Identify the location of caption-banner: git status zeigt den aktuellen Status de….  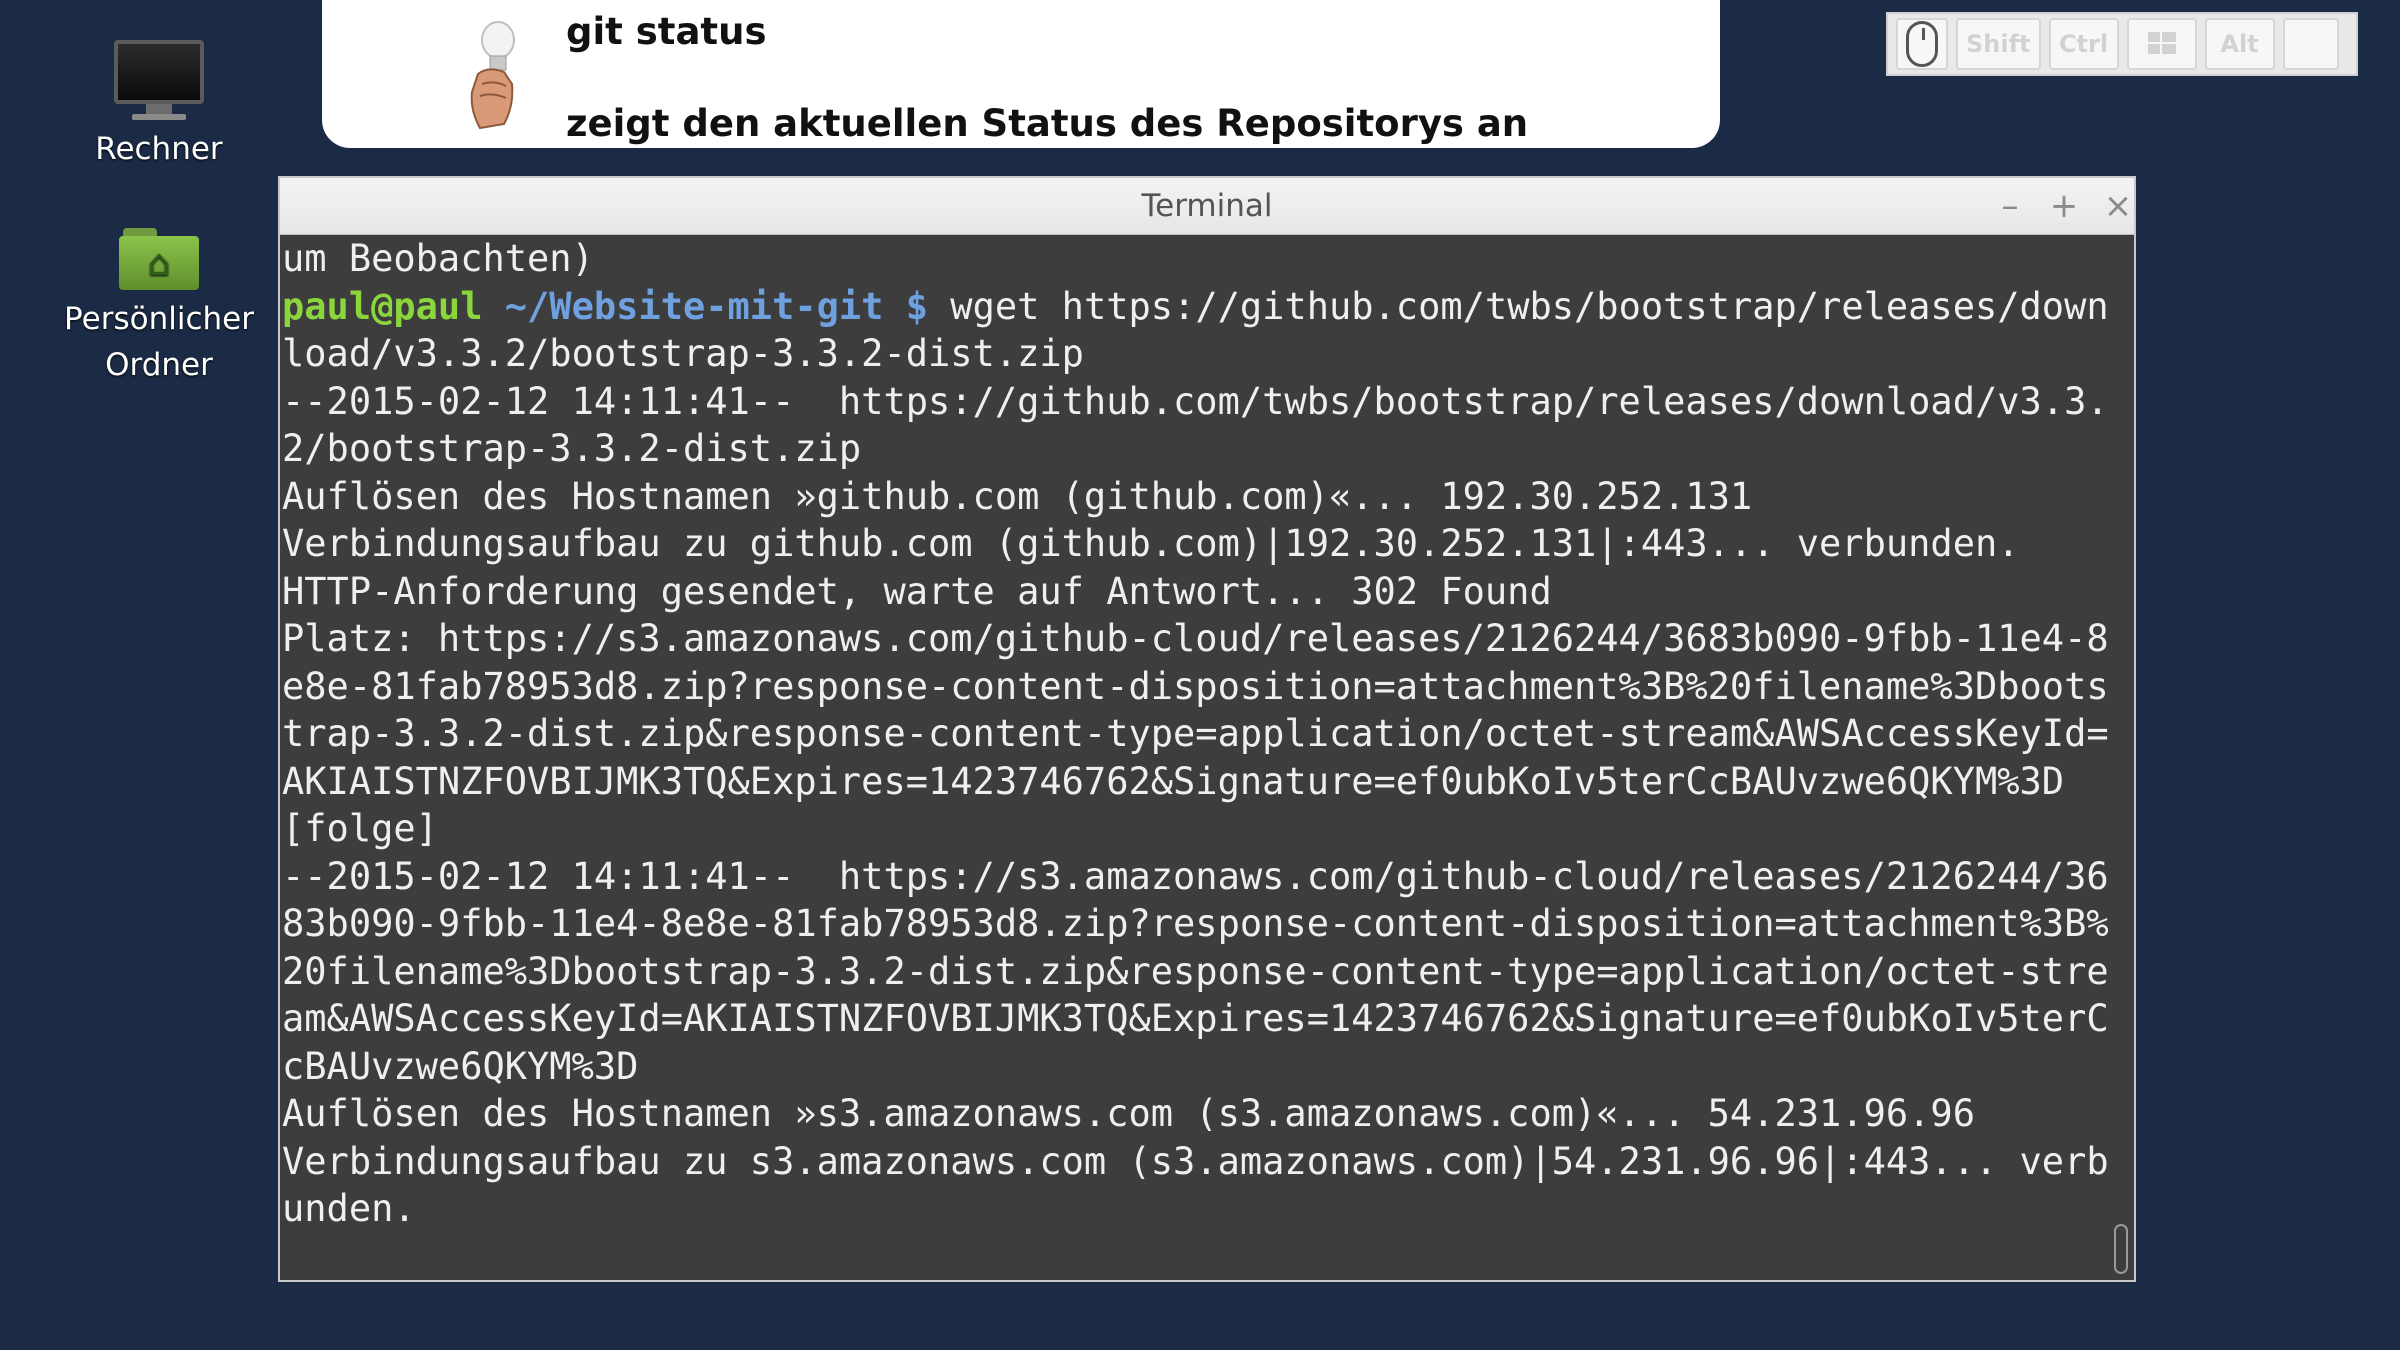
(1021, 74).